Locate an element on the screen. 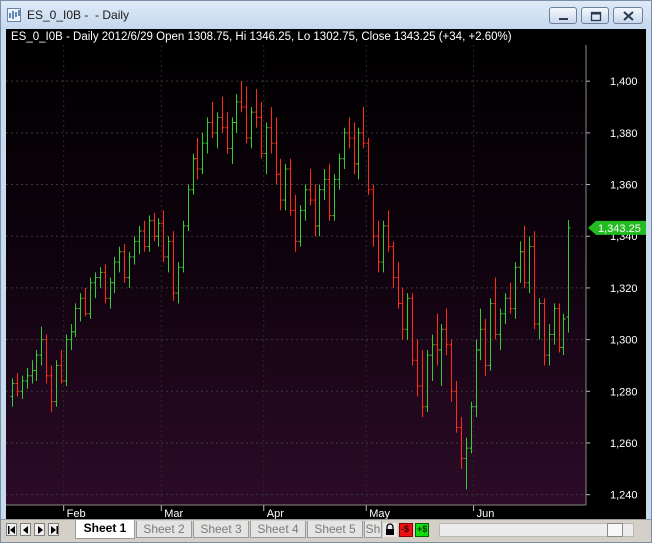 Image resolution: width=652 pixels, height=543 pixels. first-sheet-button is located at coordinates (11, 529).